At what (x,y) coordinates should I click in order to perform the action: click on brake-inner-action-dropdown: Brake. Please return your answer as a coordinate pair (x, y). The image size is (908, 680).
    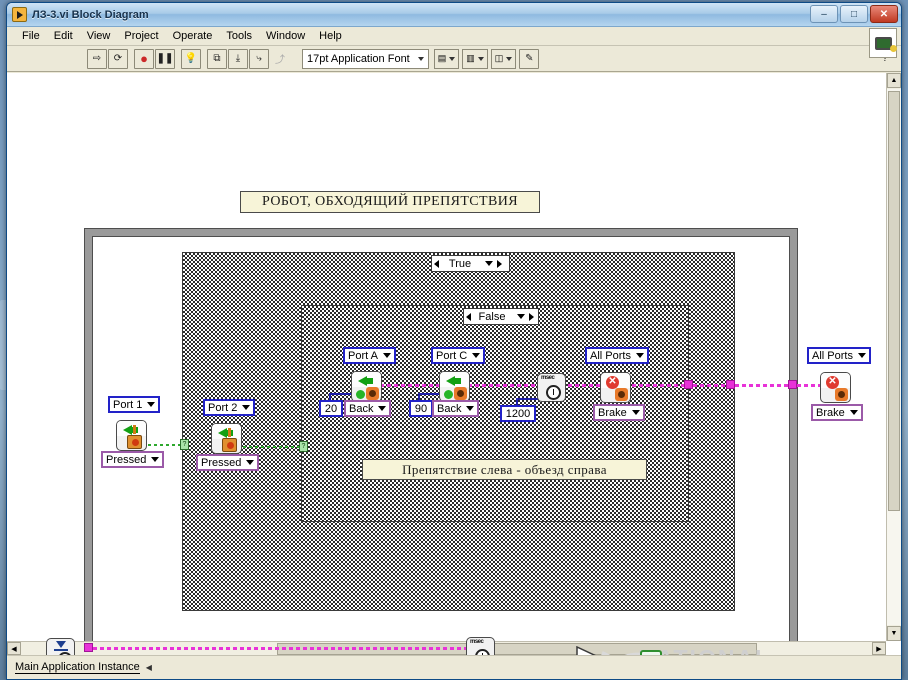
    Looking at the image, I should click on (619, 412).